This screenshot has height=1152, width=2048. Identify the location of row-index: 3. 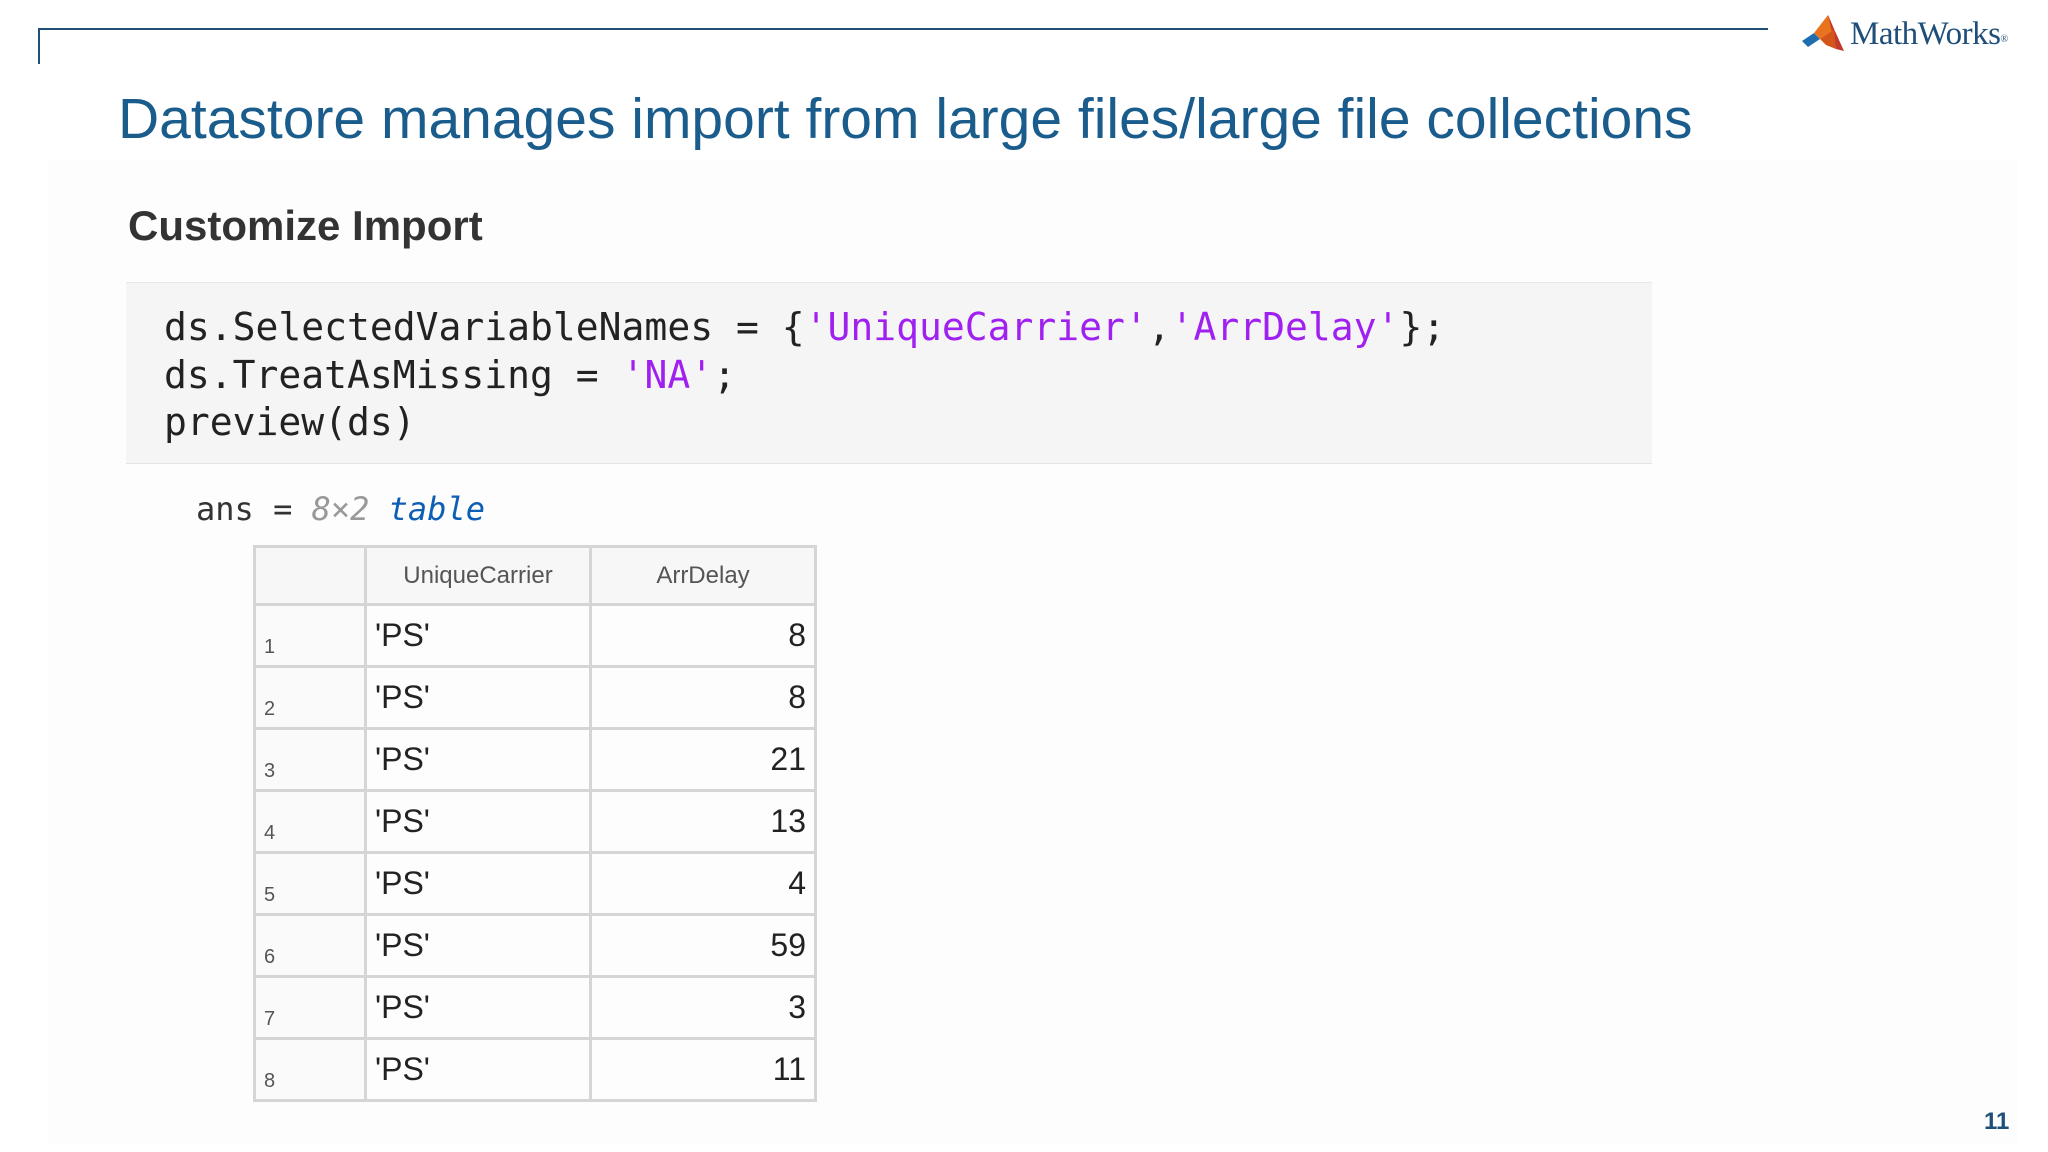
(310, 759).